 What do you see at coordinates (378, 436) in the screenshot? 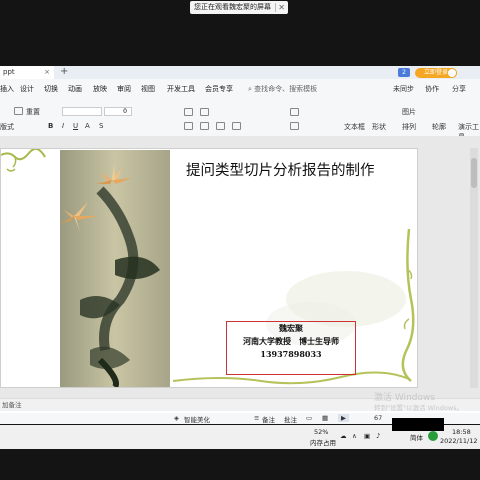
I see `volume-icon: ♪` at bounding box center [378, 436].